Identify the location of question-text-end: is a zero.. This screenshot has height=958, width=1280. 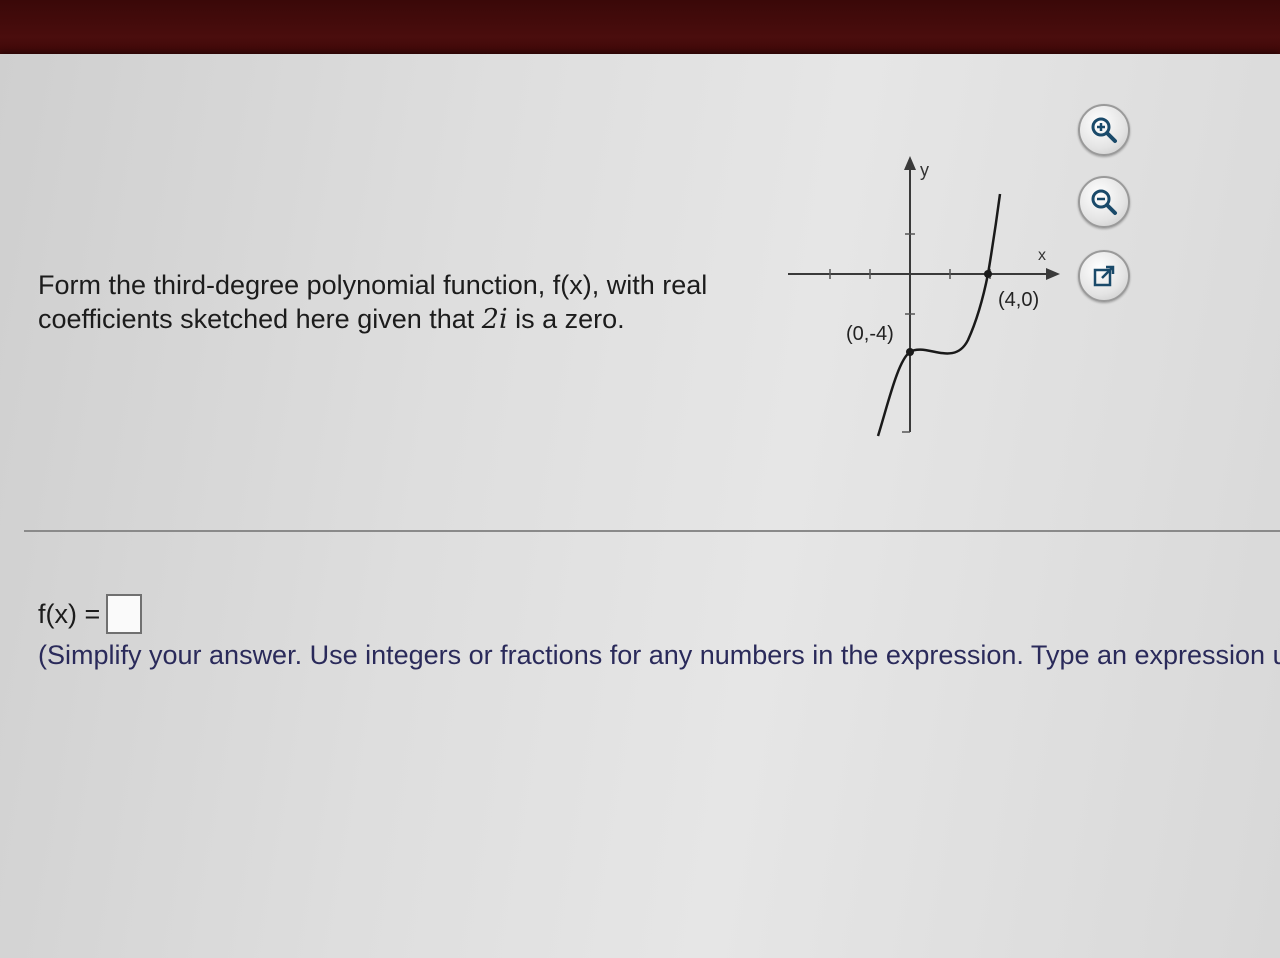
(566, 319).